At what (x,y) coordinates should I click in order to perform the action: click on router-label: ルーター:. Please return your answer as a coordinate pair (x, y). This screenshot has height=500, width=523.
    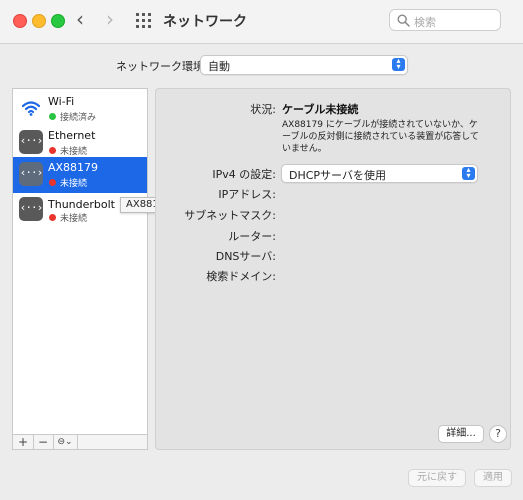
    Looking at the image, I should click on (252, 236).